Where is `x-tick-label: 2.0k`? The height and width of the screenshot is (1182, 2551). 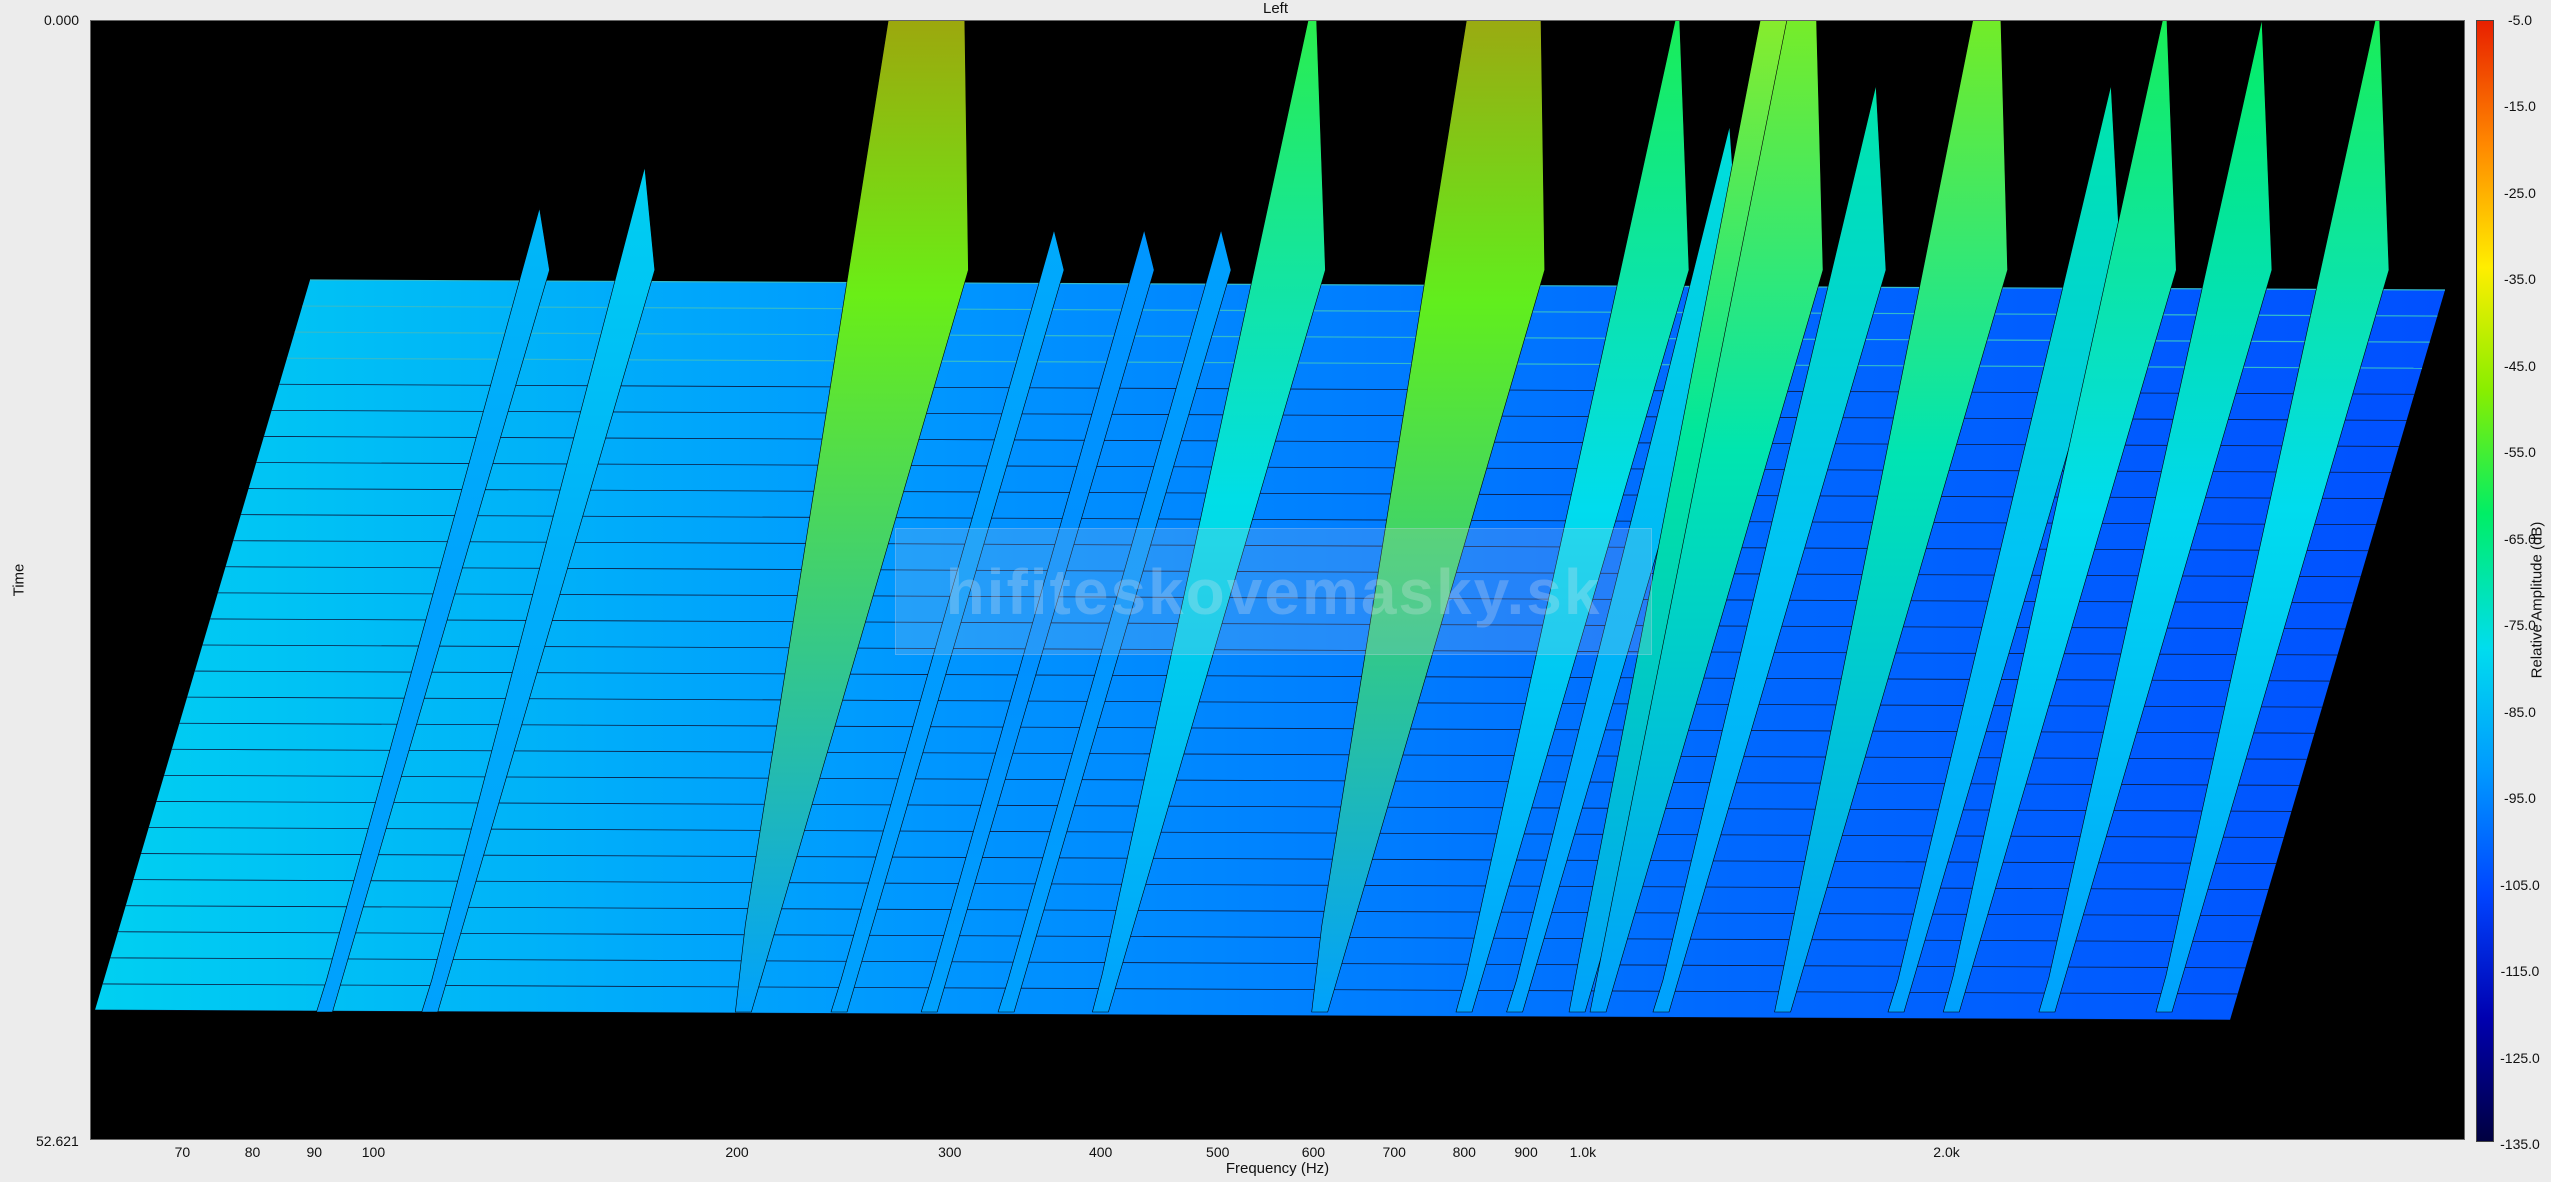 x-tick-label: 2.0k is located at coordinates (1946, 1152).